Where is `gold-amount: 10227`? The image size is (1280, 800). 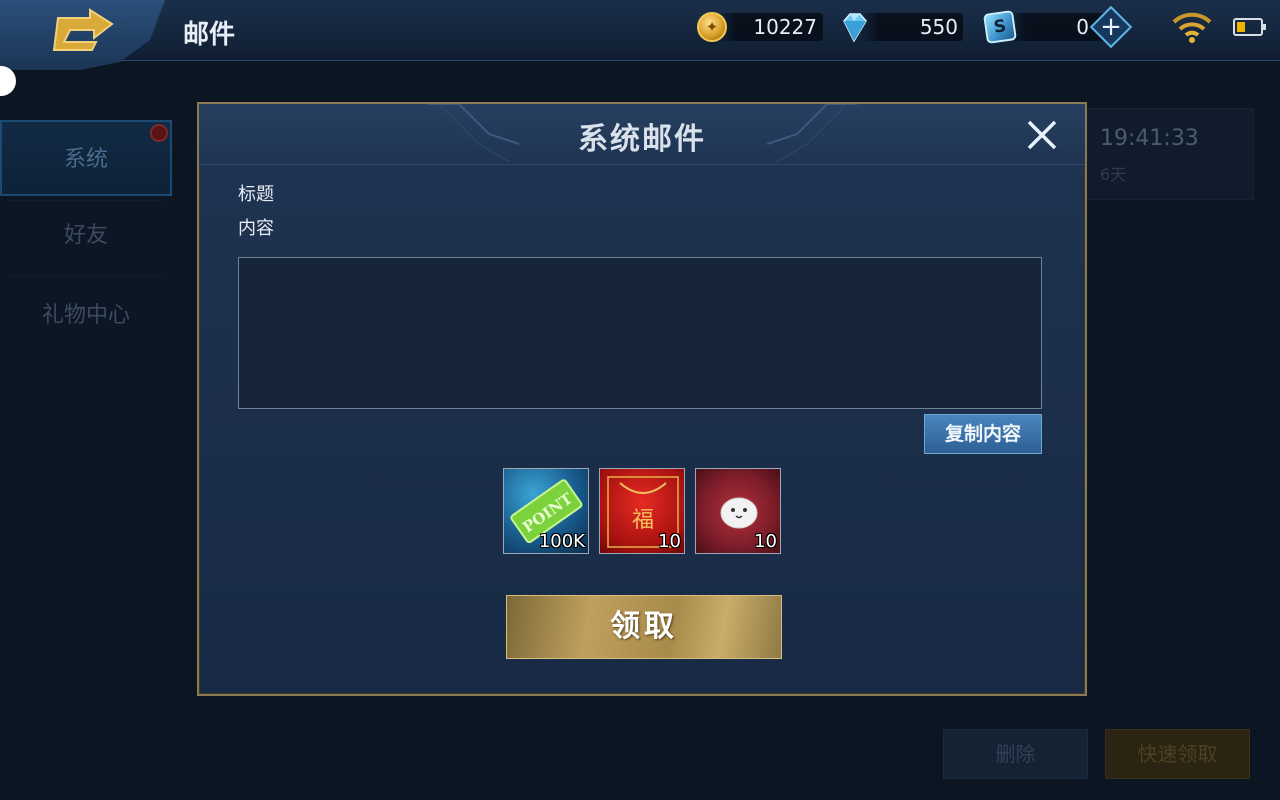 gold-amount: 10227 is located at coordinates (785, 27).